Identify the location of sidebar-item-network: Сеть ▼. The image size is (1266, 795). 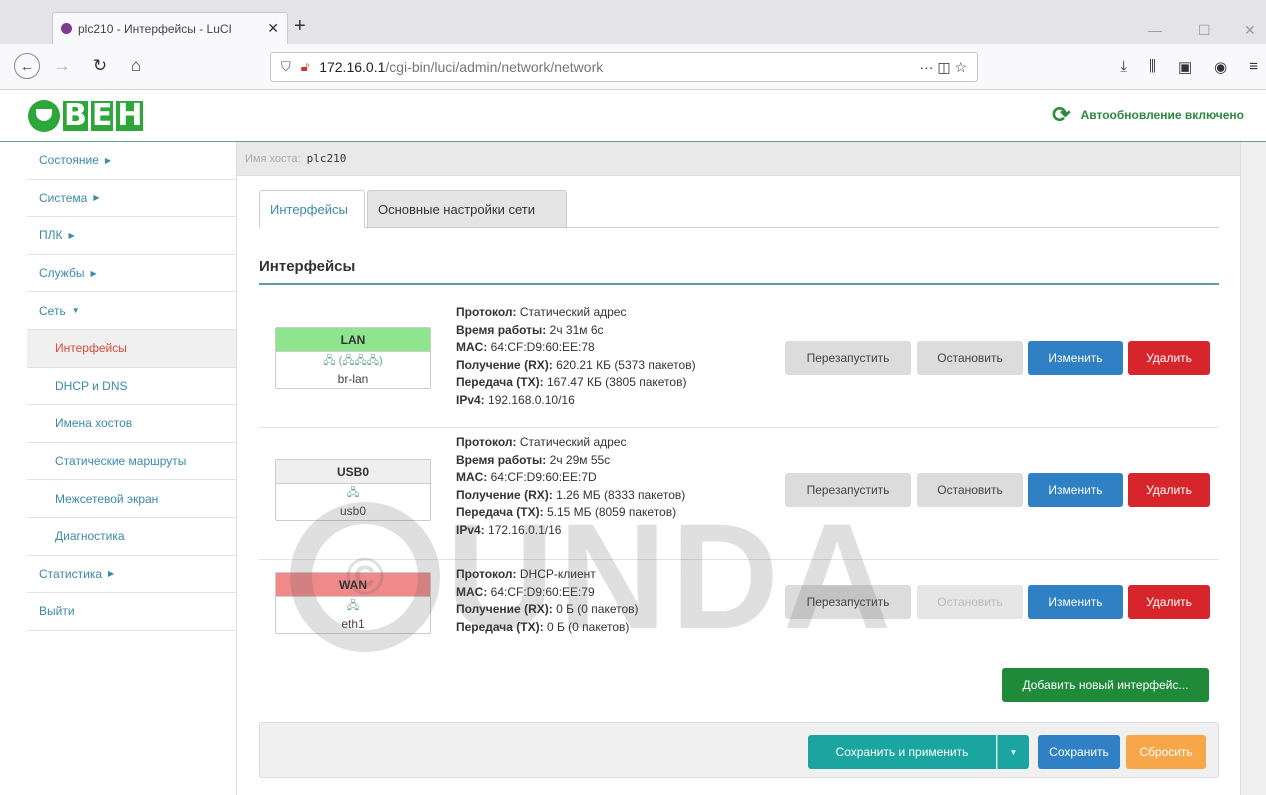
(131, 311).